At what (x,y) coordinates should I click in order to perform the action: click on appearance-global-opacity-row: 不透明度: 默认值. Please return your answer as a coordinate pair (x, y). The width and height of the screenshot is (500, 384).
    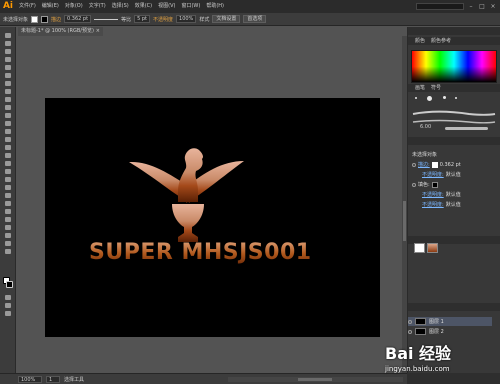
    Looking at the image, I should click on (436, 204).